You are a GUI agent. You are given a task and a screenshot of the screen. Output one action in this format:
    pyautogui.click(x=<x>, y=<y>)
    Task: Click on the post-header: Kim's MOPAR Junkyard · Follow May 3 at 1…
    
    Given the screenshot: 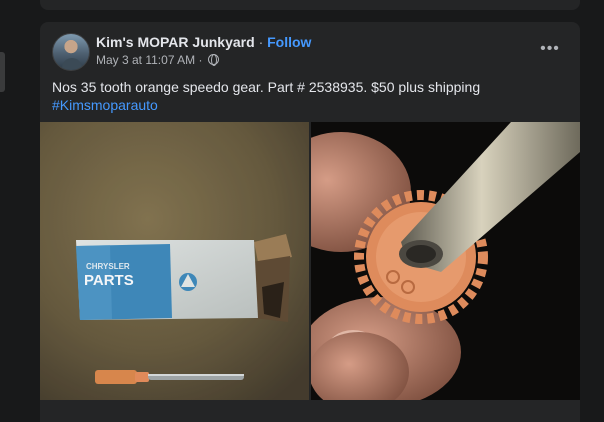 What is the action you would take?
    pyautogui.click(x=310, y=53)
    